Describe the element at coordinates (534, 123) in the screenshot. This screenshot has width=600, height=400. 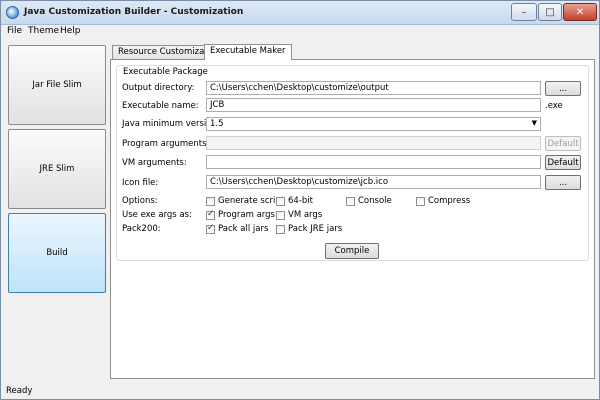
I see `dropdown-arrow-icon: ▼` at that location.